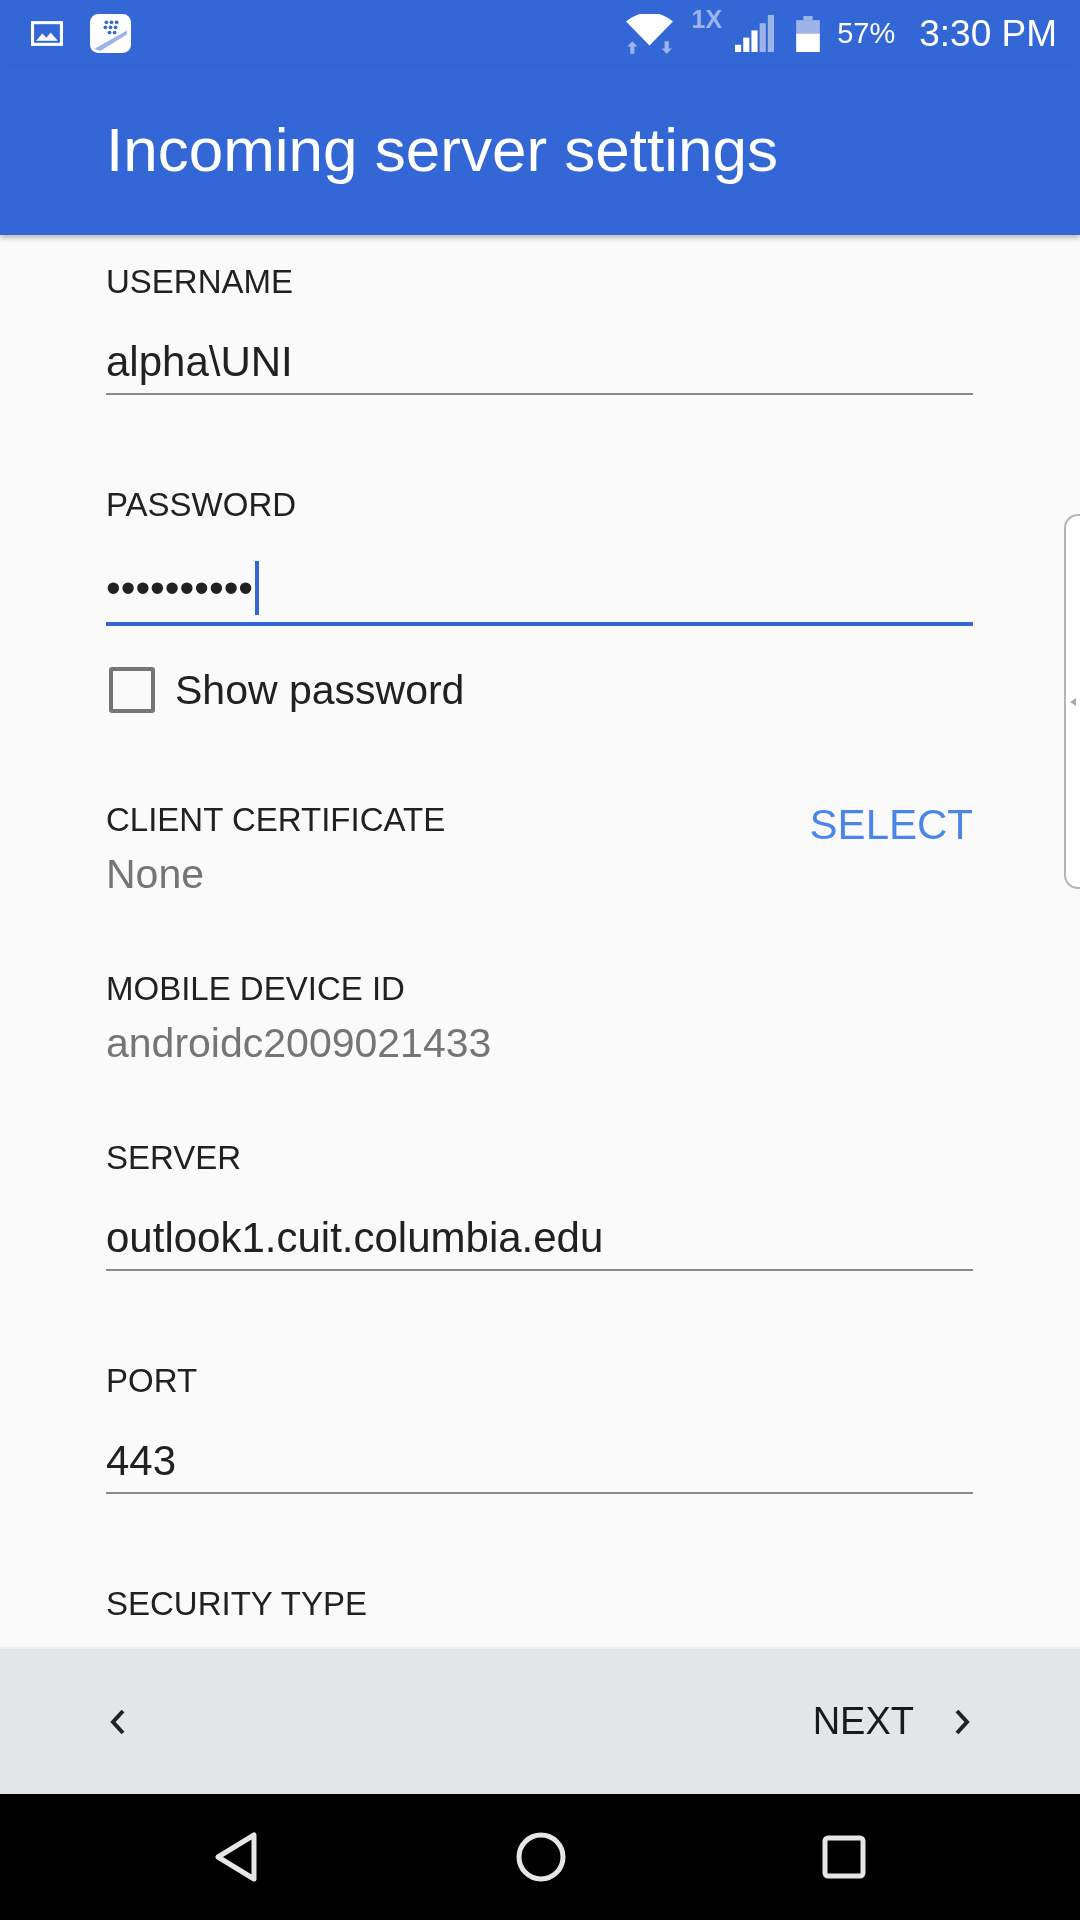  I want to click on field-label: MOBILE DEVICE ID, so click(255, 989).